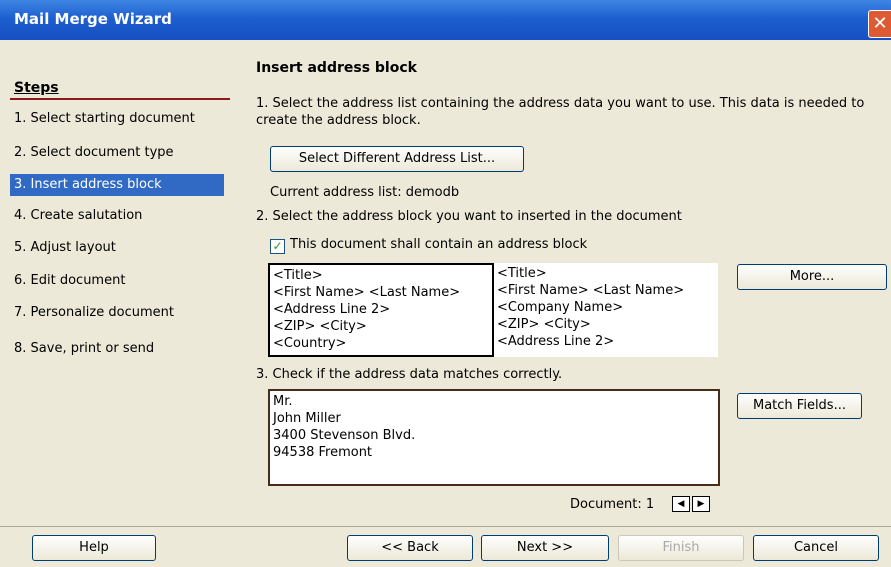 This screenshot has width=891, height=567. I want to click on step-adjust-layout: 5. Adjust layout, so click(65, 248).